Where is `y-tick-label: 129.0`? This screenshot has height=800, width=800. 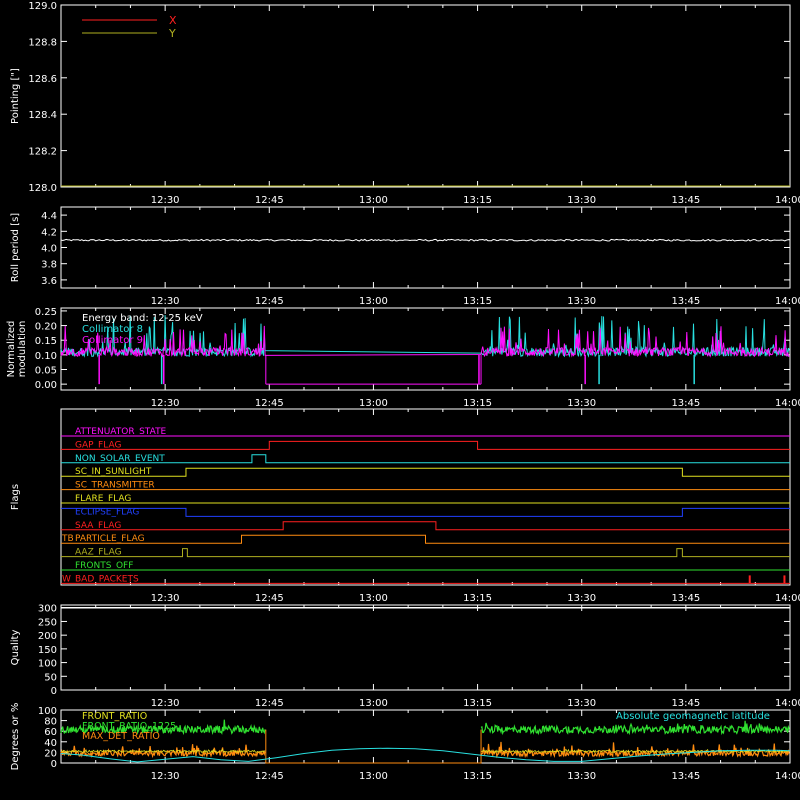 y-tick-label: 129.0 is located at coordinates (42, 6).